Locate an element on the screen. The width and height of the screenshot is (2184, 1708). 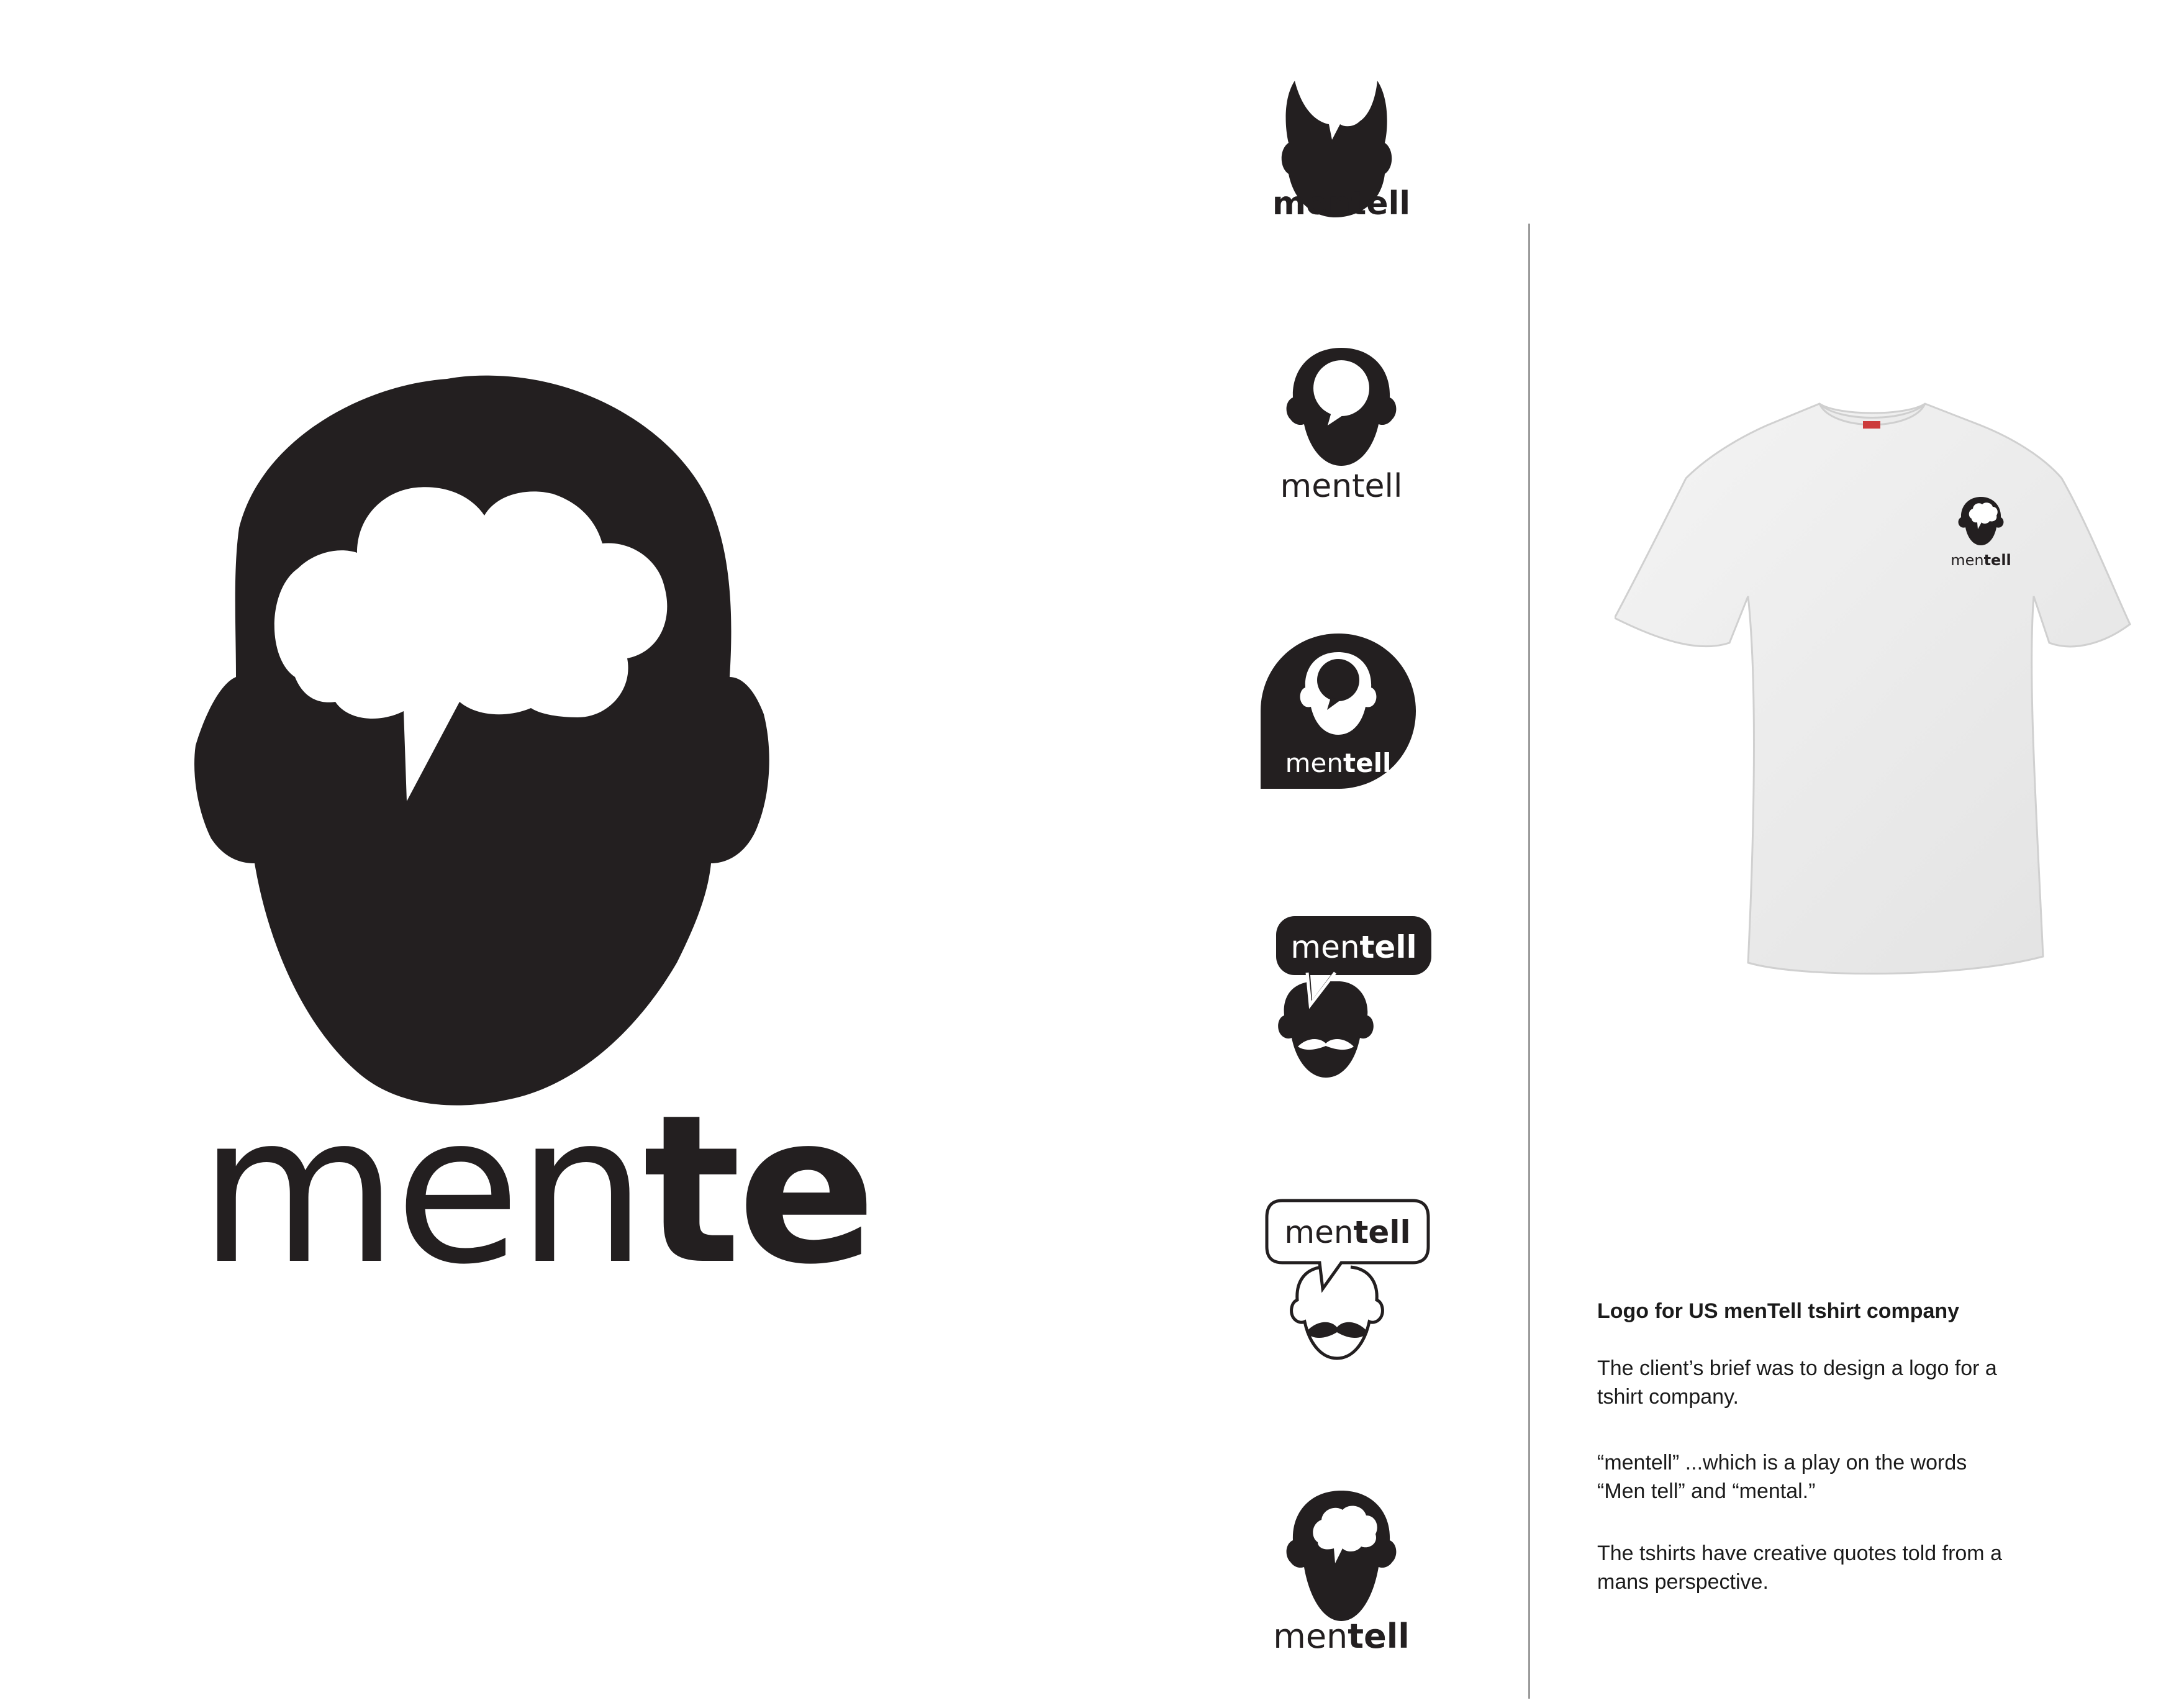
head-speech-bubble-icon is located at coordinates (1341, 407).